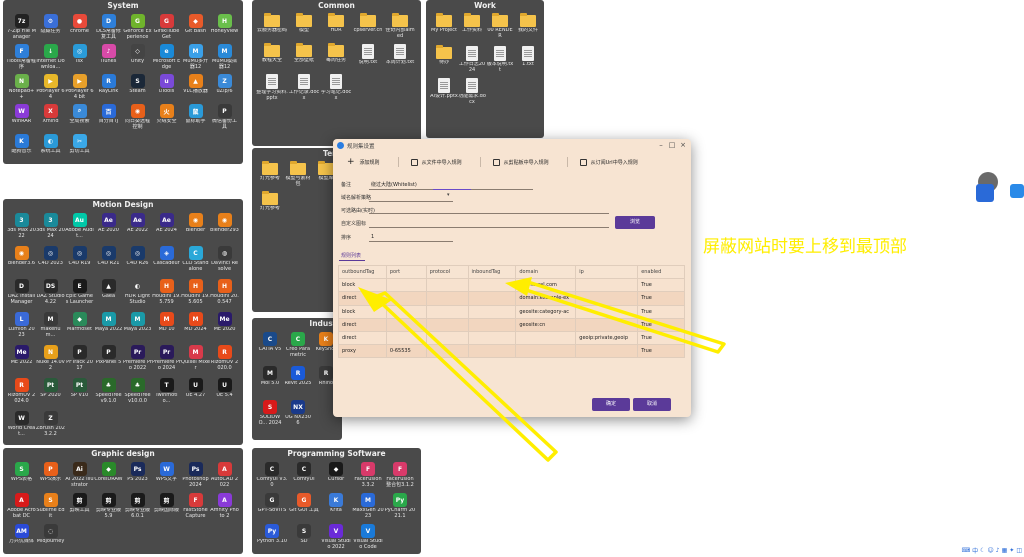 The image size is (1024, 557). Describe the element at coordinates (166, 57) in the screenshot. I see `desktop-icon: e Microsoft Edge` at that location.